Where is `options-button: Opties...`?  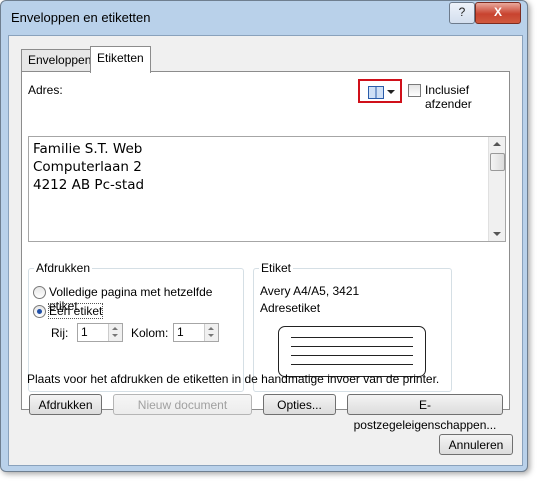
options-button: Opties... is located at coordinates (299, 404).